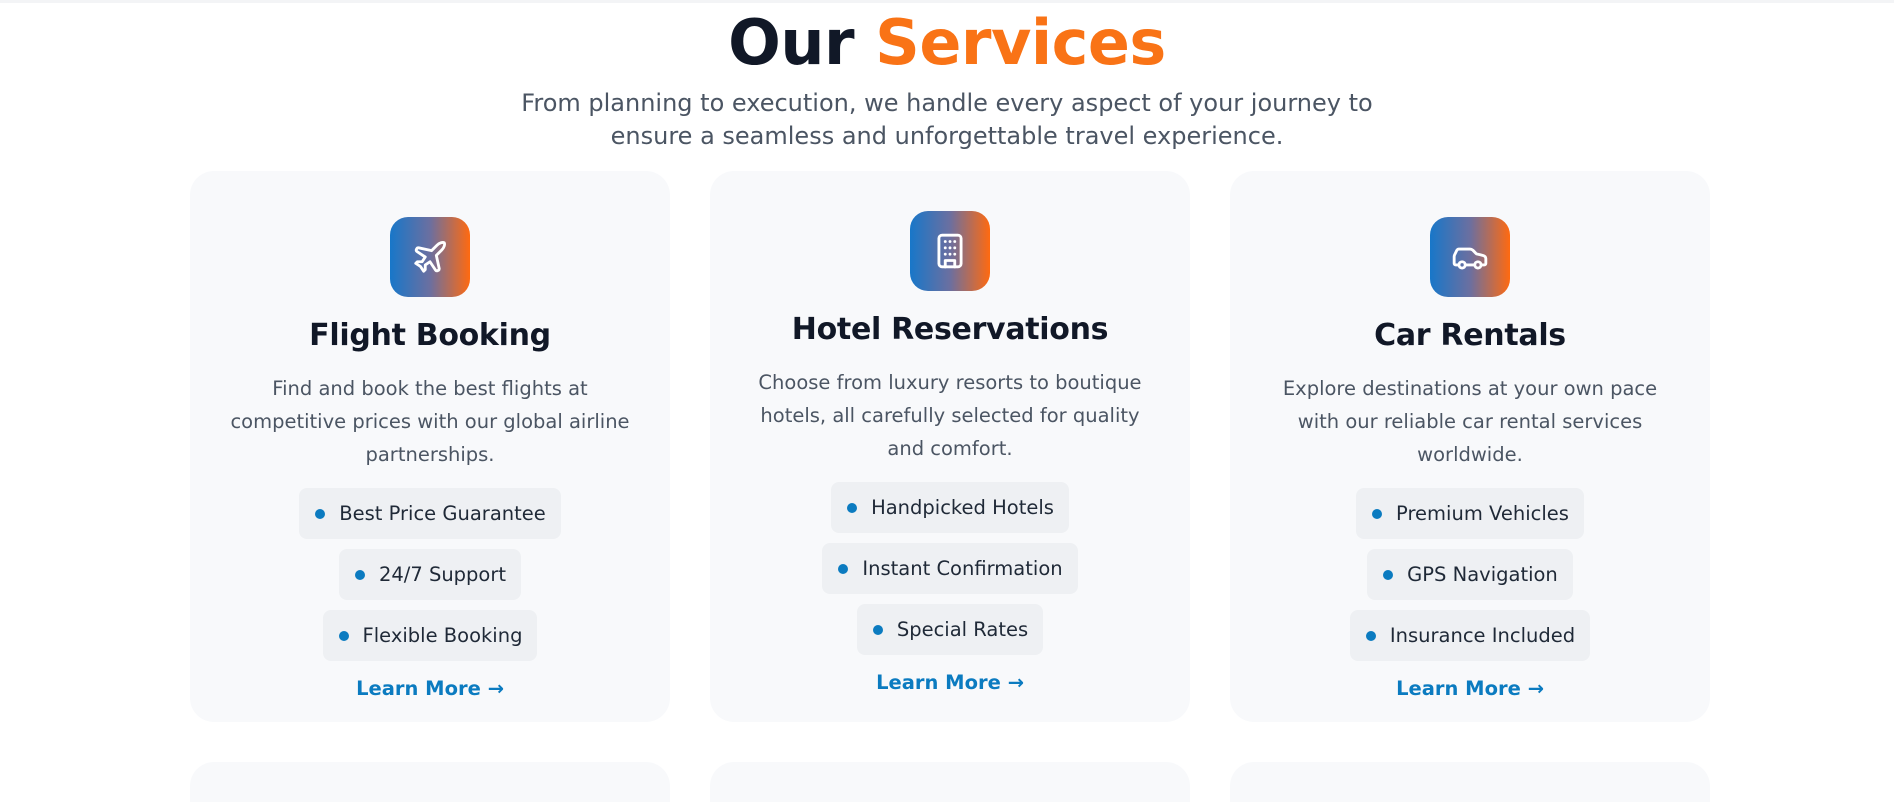 Image resolution: width=1894 pixels, height=802 pixels. I want to click on section-title-part1: Our, so click(791, 42).